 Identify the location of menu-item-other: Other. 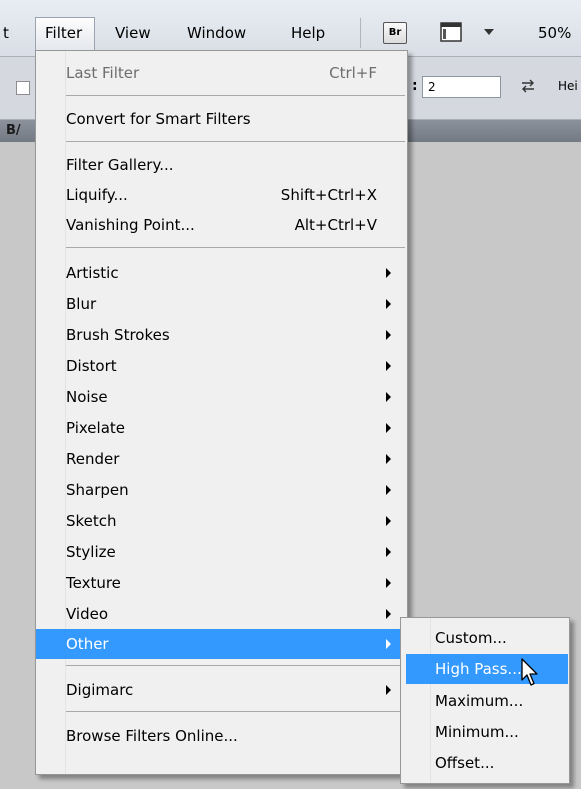
(221, 644).